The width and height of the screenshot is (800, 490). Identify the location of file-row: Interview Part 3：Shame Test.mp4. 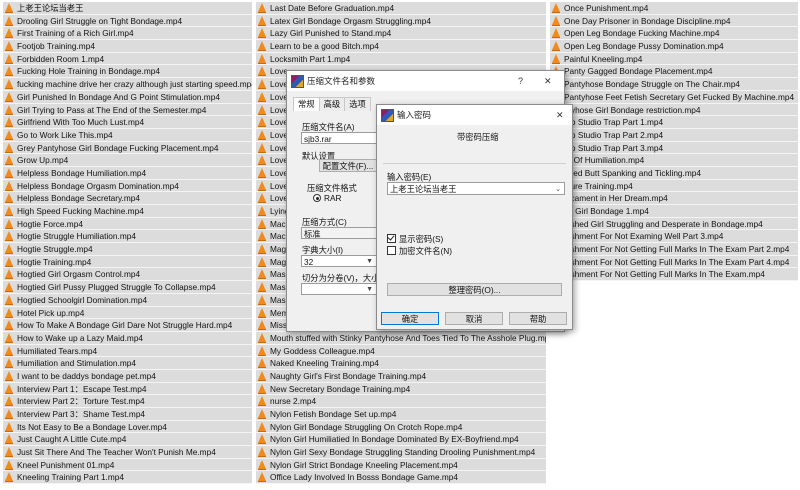
(127, 414).